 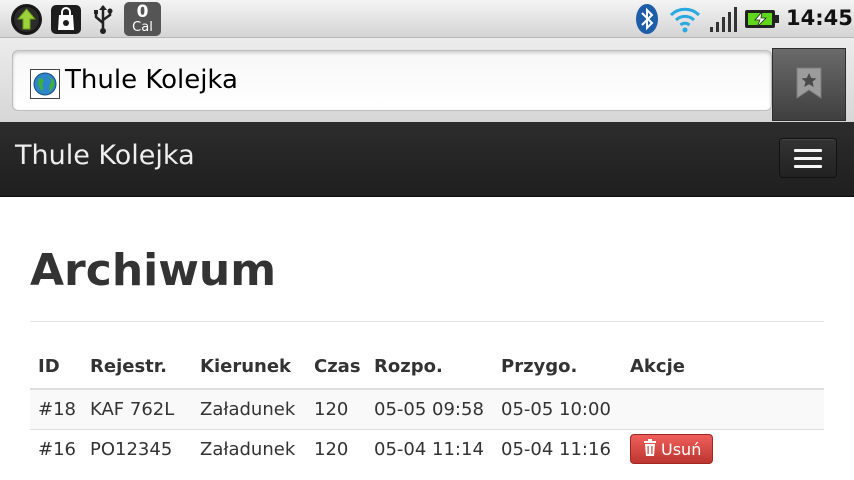 What do you see at coordinates (56, 367) in the screenshot?
I see `column-header-id: ID` at bounding box center [56, 367].